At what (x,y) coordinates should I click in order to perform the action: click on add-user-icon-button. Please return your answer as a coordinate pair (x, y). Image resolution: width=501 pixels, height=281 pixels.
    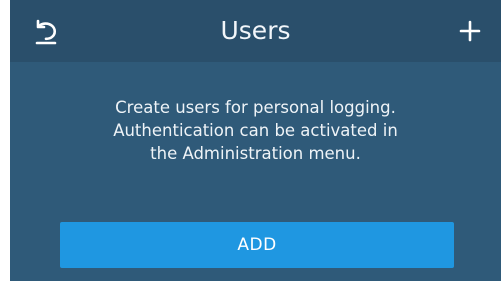
    Looking at the image, I should click on (470, 31).